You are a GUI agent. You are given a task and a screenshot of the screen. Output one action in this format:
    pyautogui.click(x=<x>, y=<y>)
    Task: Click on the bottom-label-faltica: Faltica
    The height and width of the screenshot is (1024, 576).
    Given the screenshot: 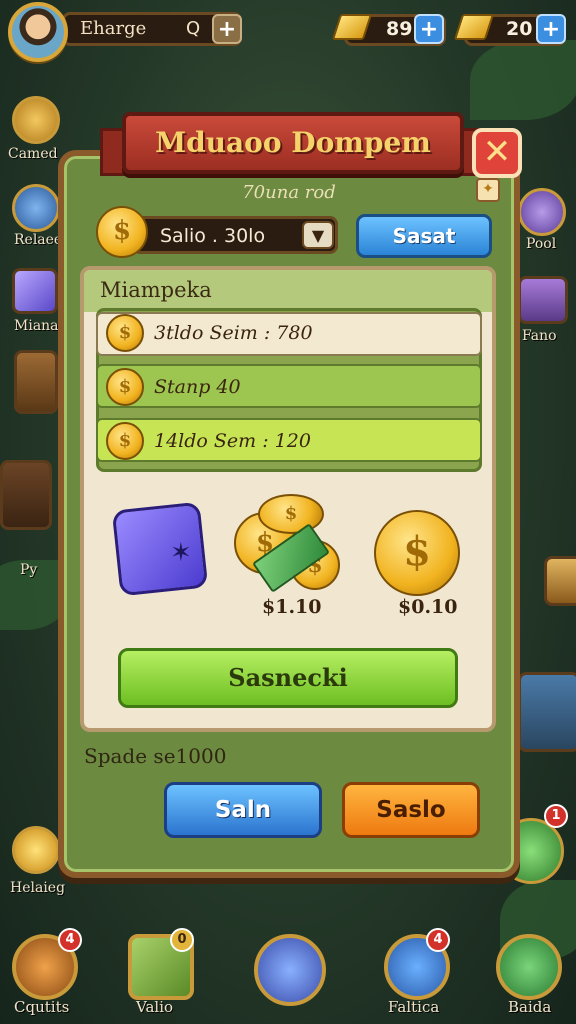 What is the action you would take?
    pyautogui.click(x=414, y=1007)
    